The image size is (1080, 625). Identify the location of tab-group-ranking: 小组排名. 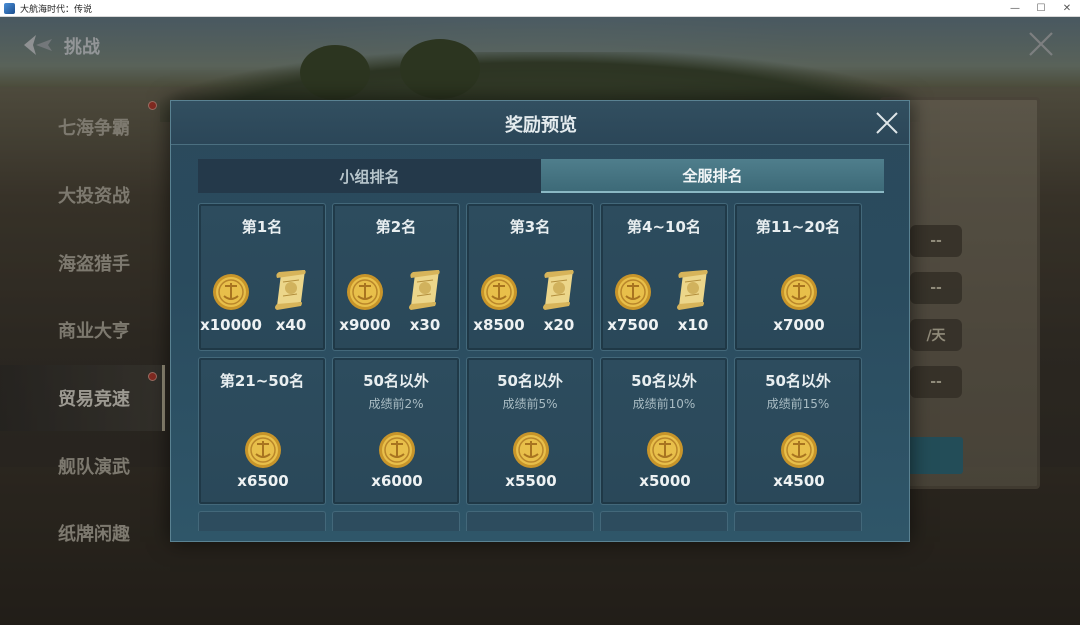
(369, 176).